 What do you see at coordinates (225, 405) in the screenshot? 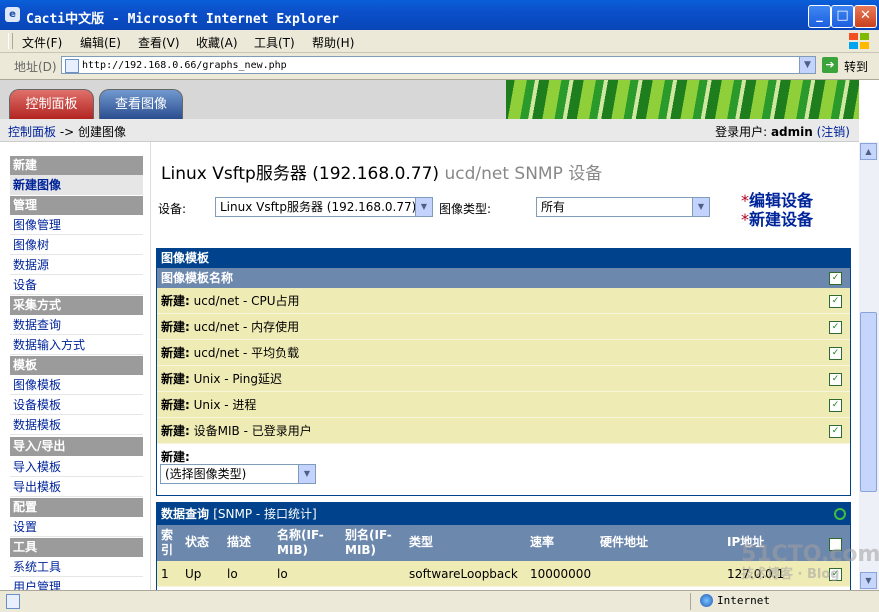
I see `template-name: Unix - 进程` at bounding box center [225, 405].